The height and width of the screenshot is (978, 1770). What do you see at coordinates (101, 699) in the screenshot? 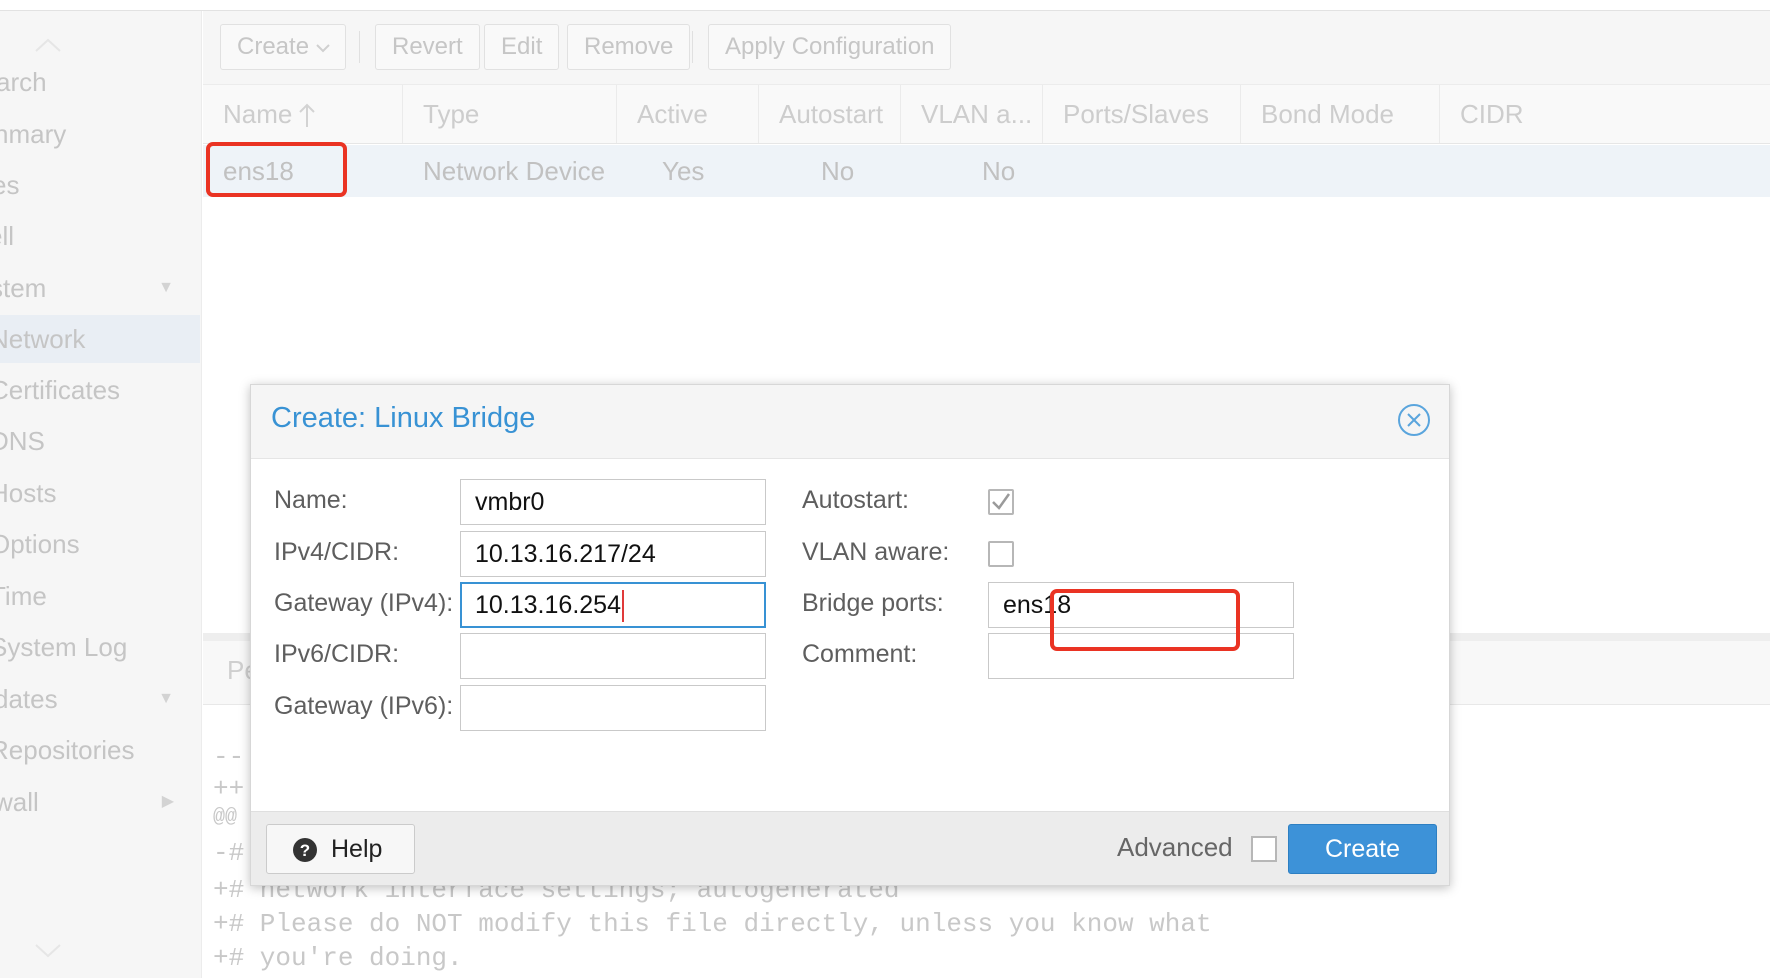
I see `sidebar-item-updates: dates ▼` at bounding box center [101, 699].